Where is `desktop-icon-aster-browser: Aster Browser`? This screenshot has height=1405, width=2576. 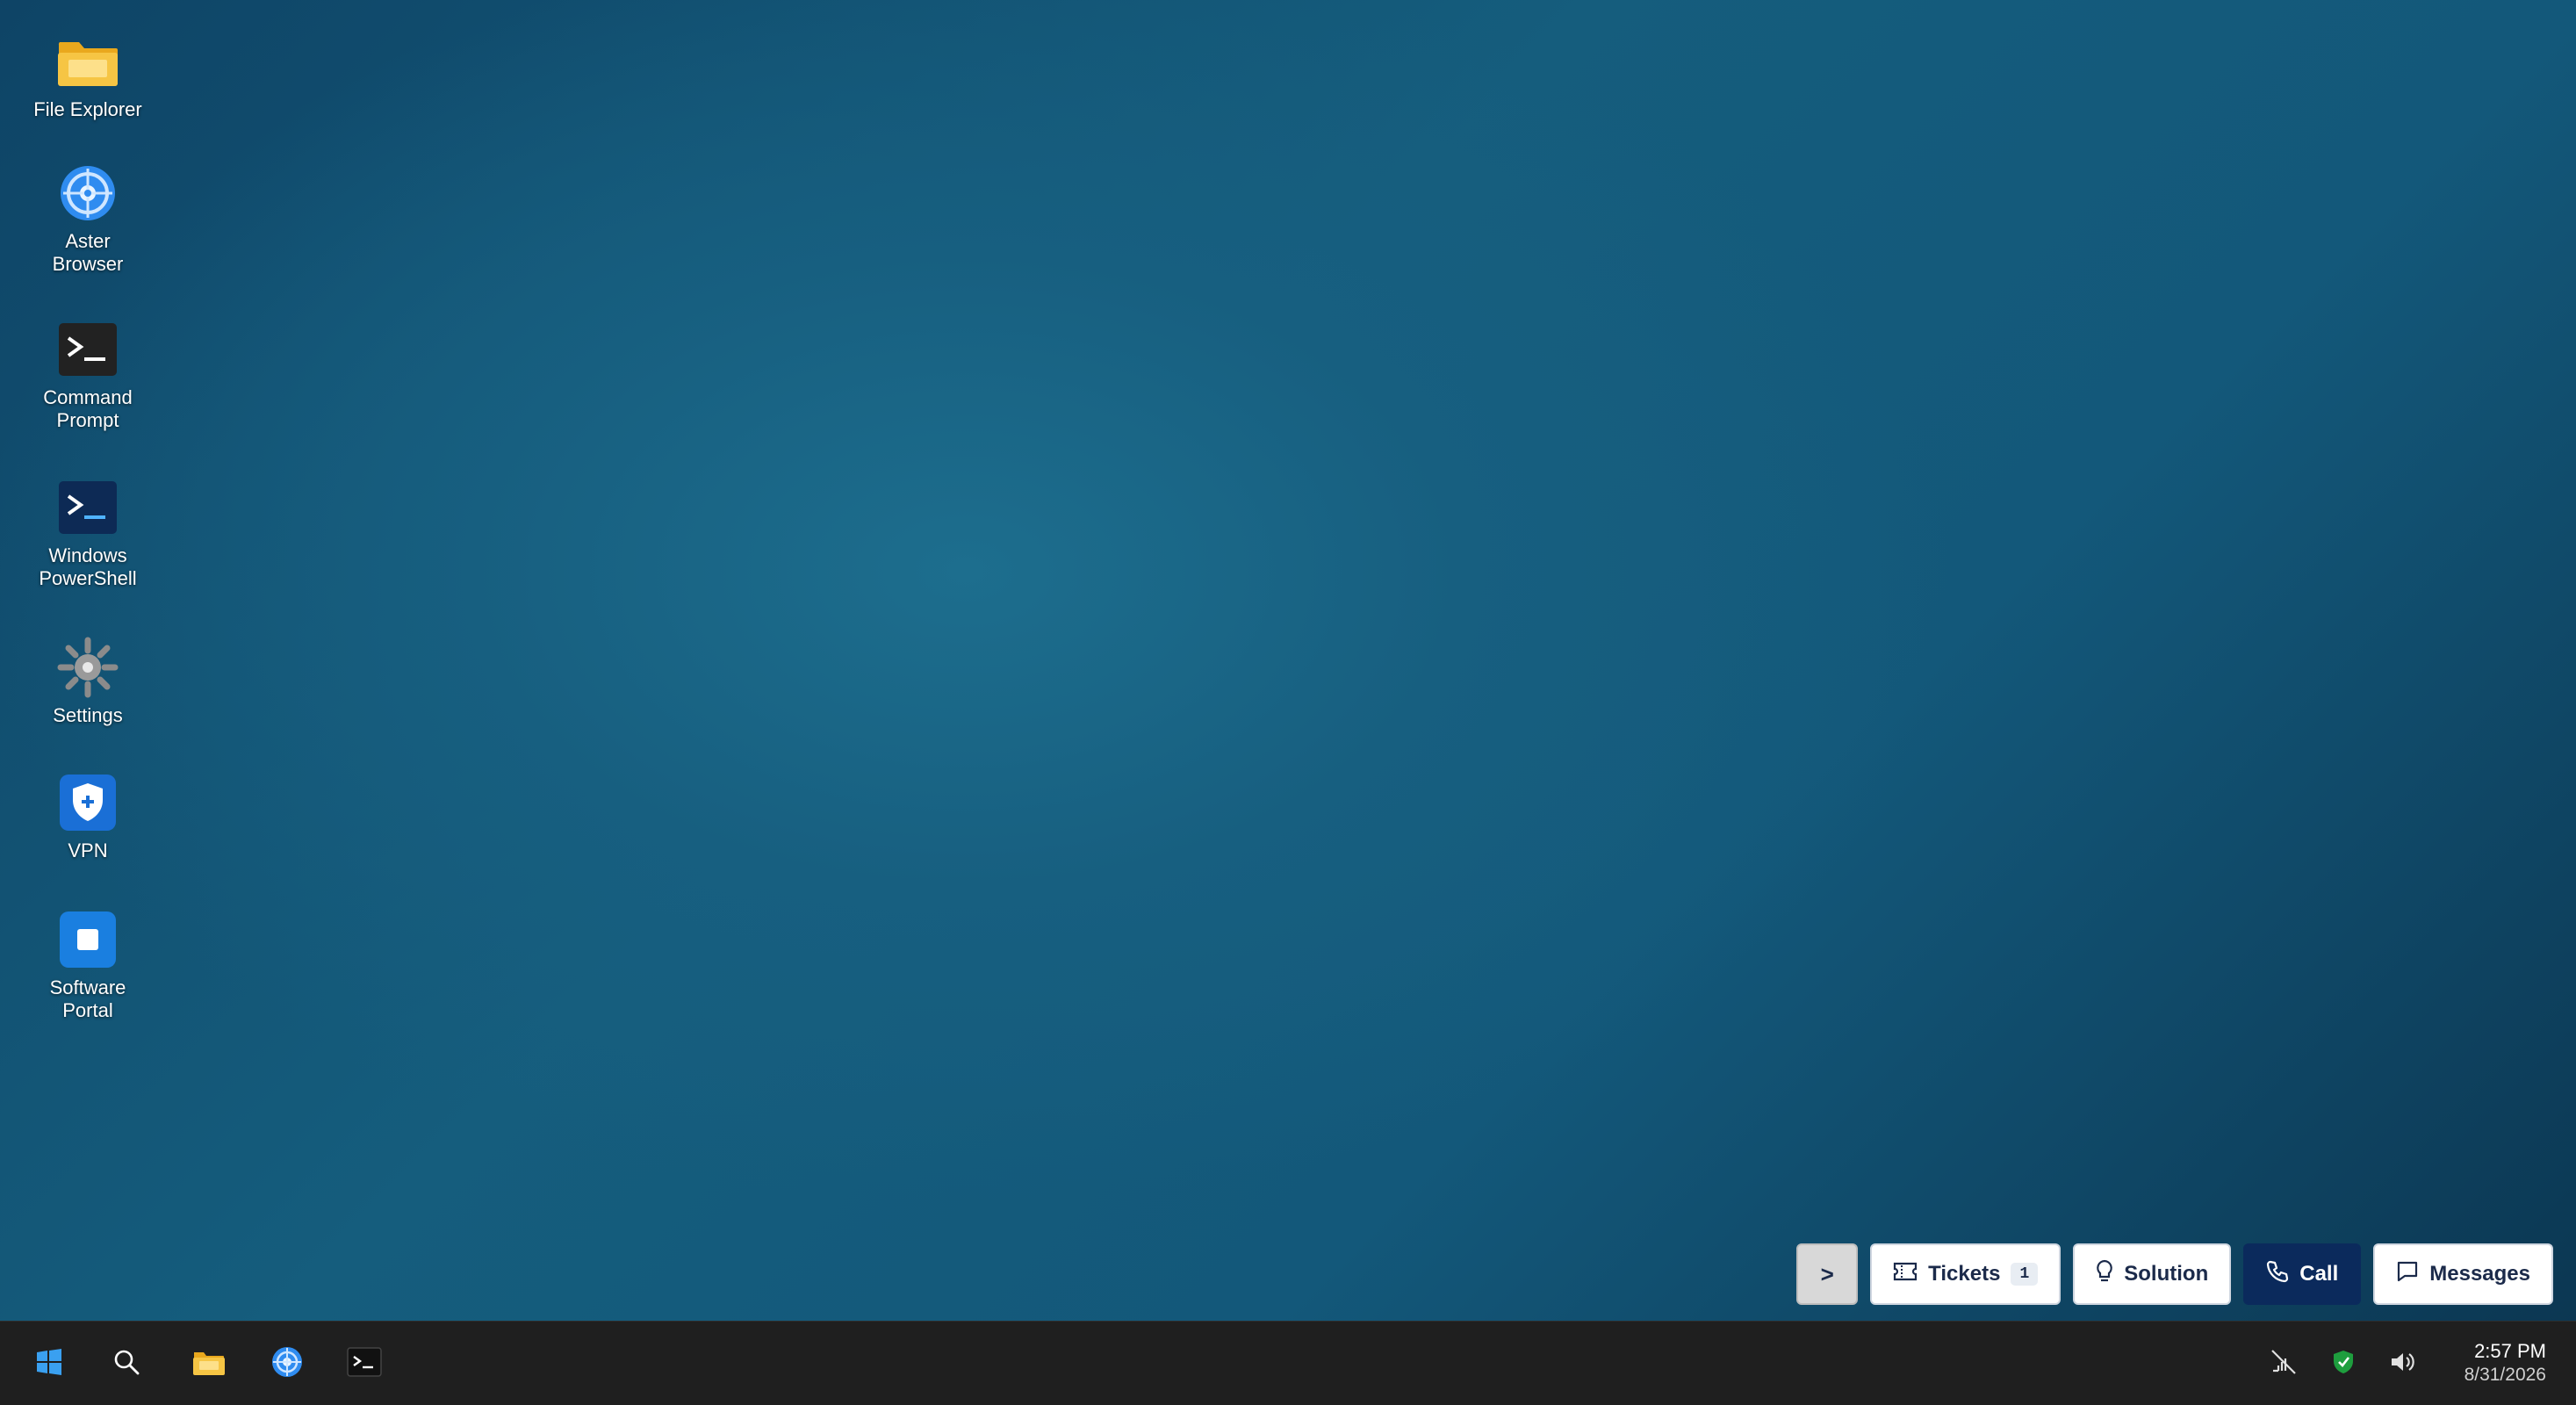 desktop-icon-aster-browser: Aster Browser is located at coordinates (88, 219).